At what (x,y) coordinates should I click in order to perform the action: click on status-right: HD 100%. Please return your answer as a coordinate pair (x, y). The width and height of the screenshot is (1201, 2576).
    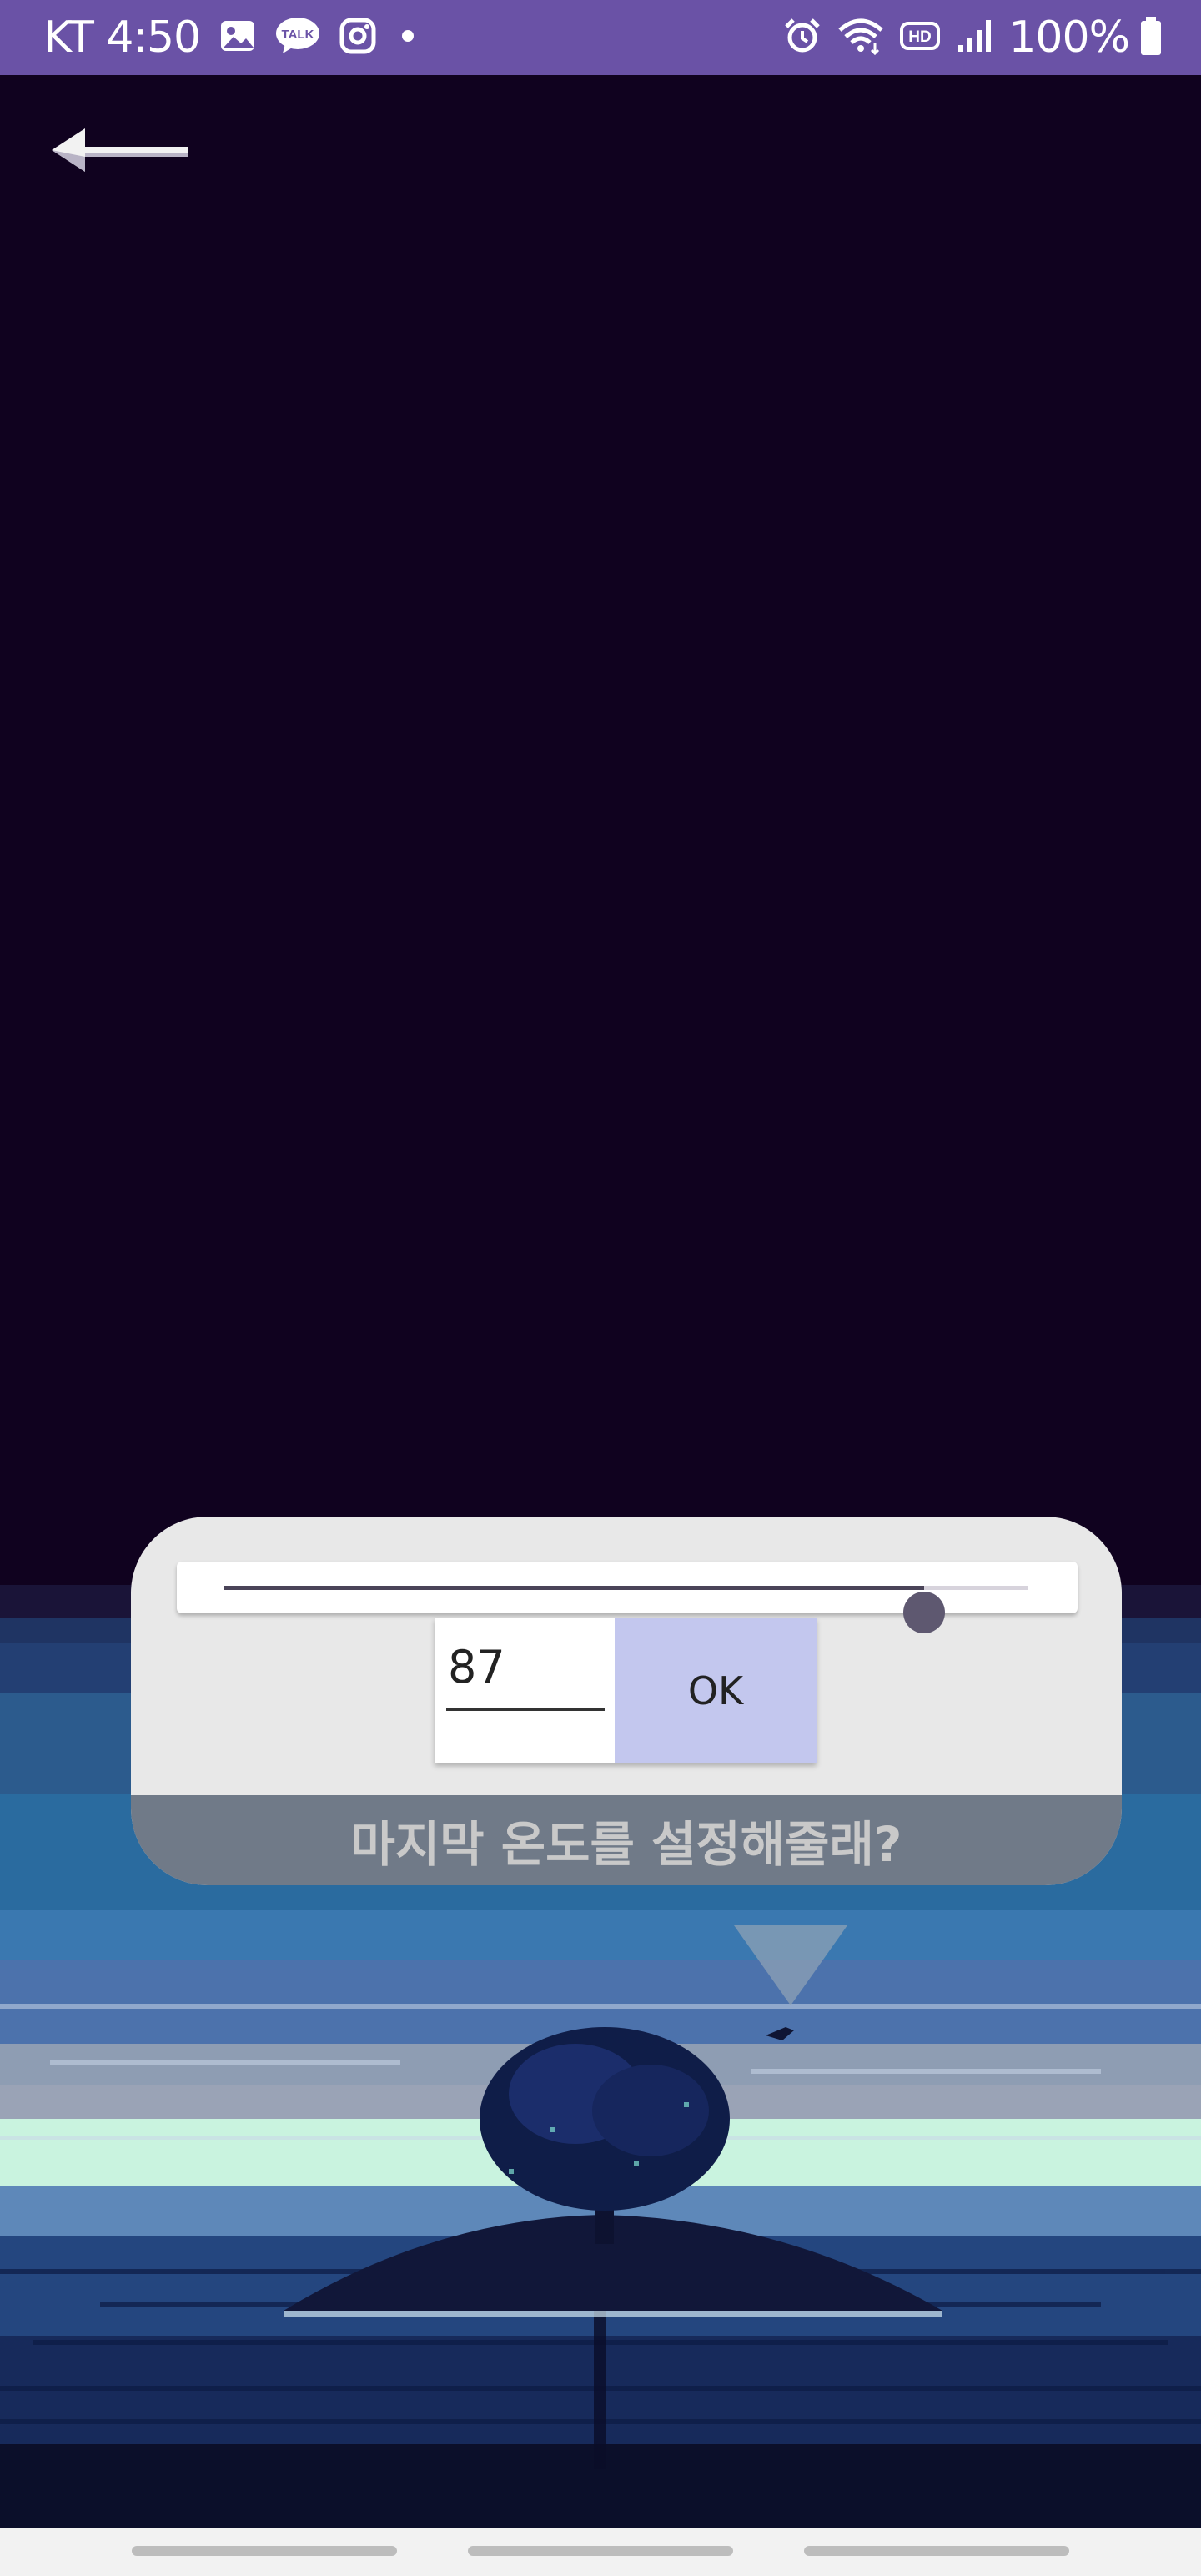
    Looking at the image, I should click on (973, 37).